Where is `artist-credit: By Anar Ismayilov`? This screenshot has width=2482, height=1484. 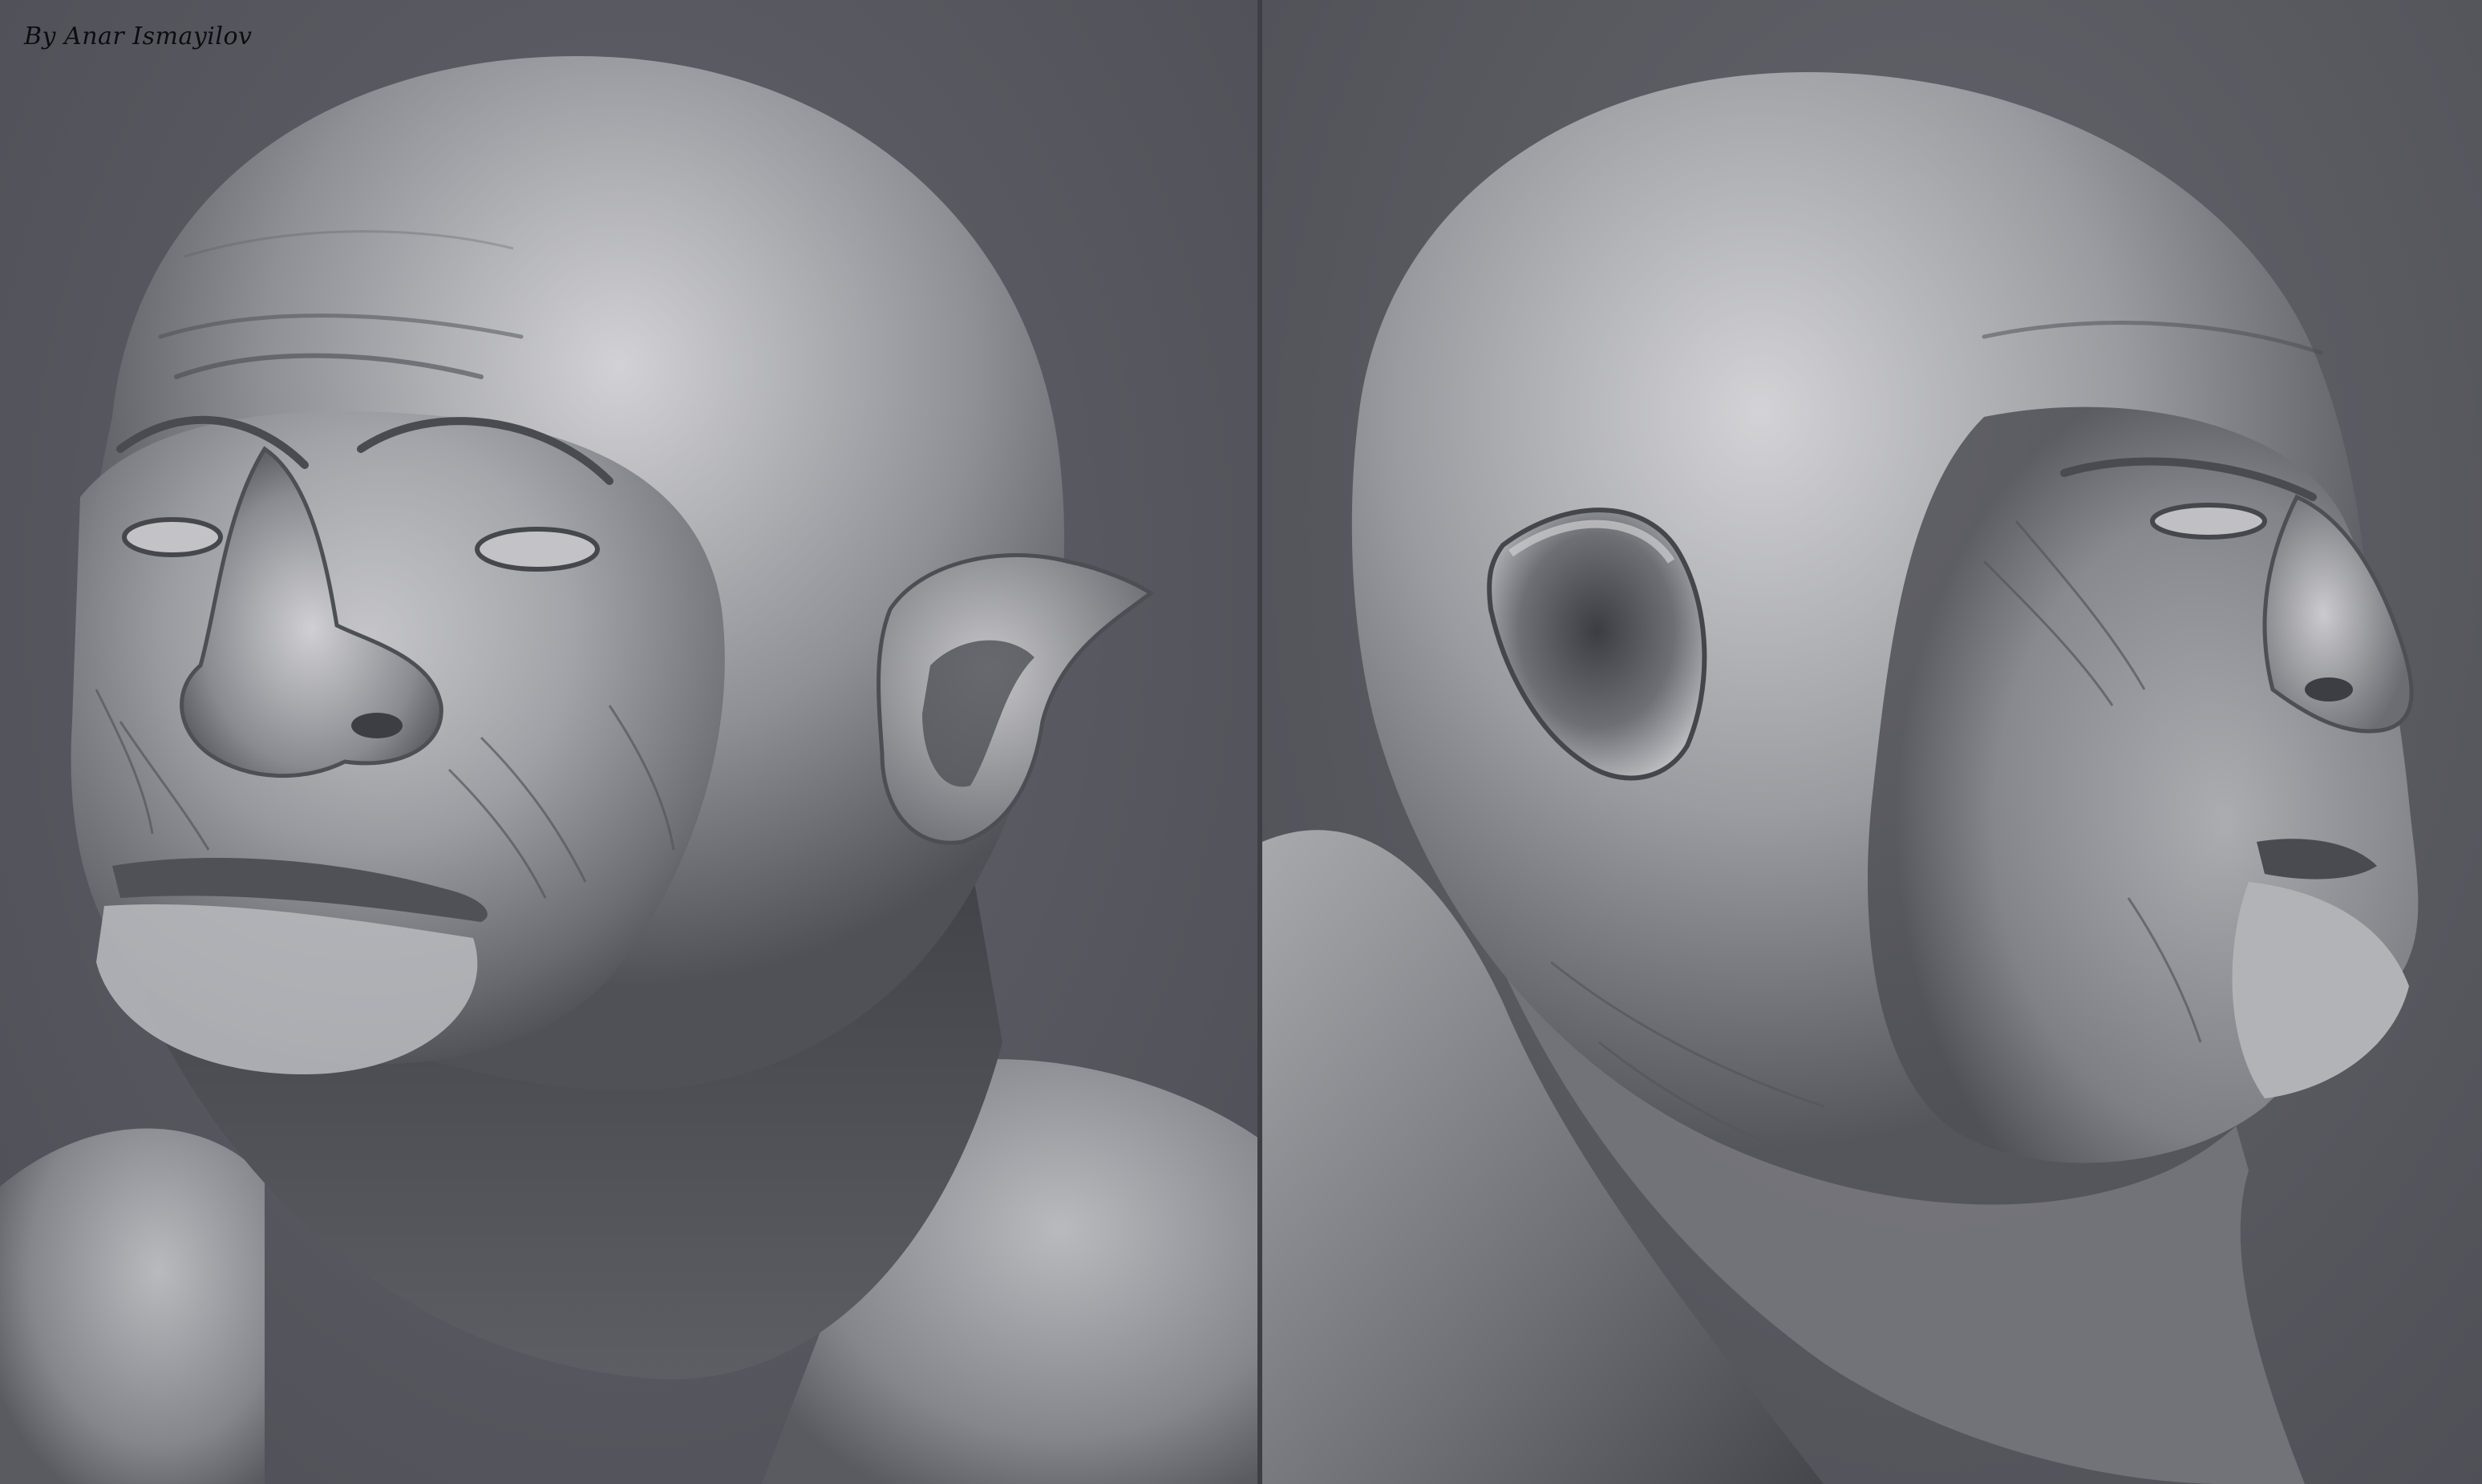 artist-credit: By Anar Ismayilov is located at coordinates (138, 37).